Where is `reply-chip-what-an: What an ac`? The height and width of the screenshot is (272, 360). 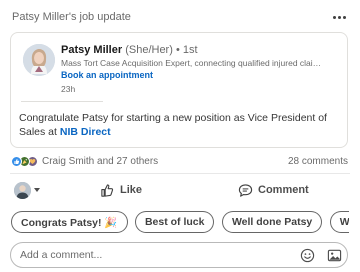 reply-chip-what-an: What an ac is located at coordinates (339, 222).